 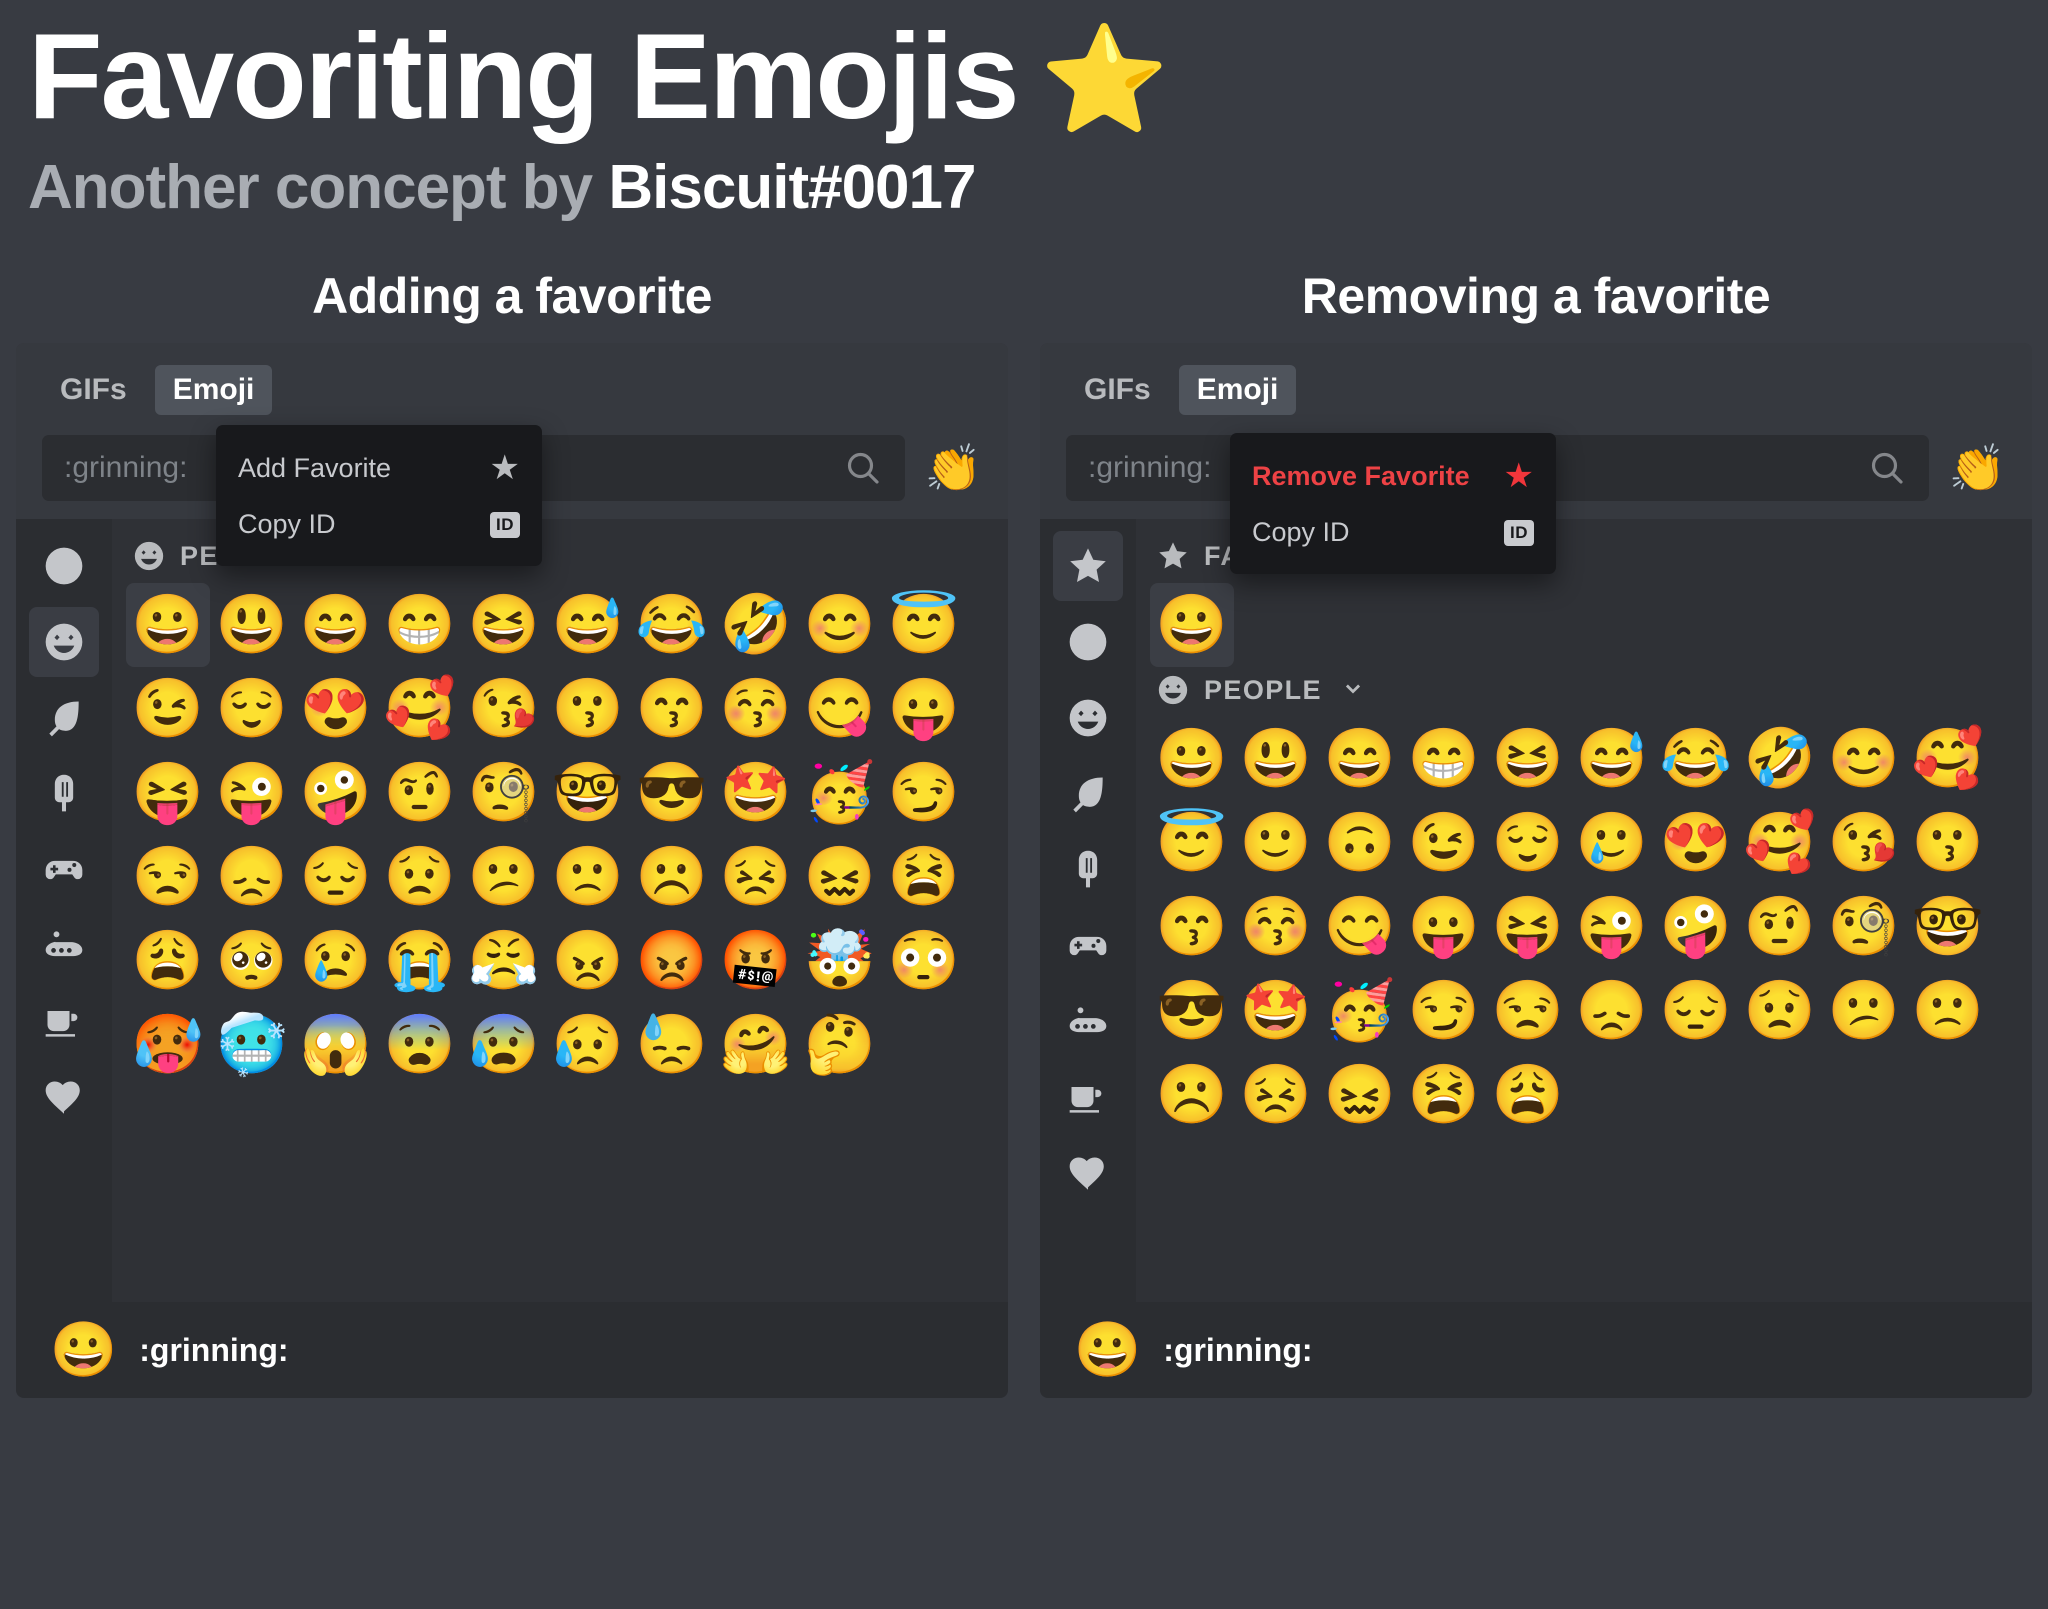 I want to click on emoji-cell: 😡, so click(x=672, y=961).